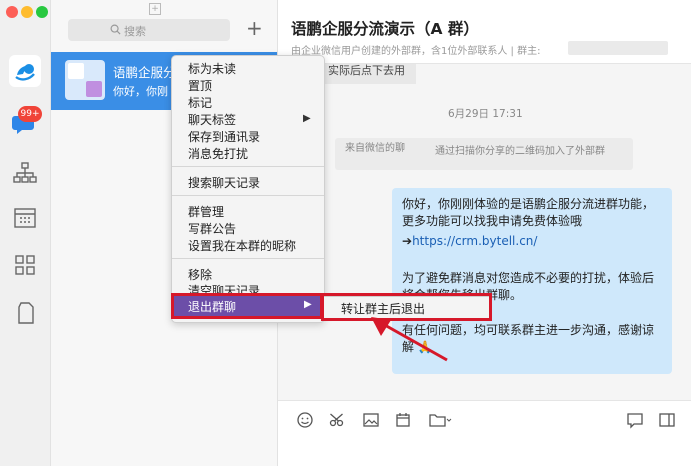 This screenshot has height=467, width=691. I want to click on menu-item-write-notice: 写群公告, so click(212, 228).